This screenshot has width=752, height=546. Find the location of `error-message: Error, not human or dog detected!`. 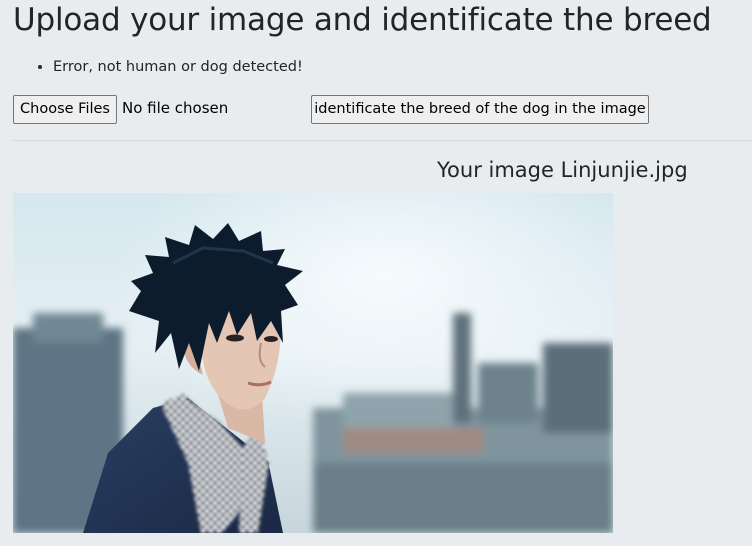

error-message: Error, not human or dog detected! is located at coordinates (178, 67).